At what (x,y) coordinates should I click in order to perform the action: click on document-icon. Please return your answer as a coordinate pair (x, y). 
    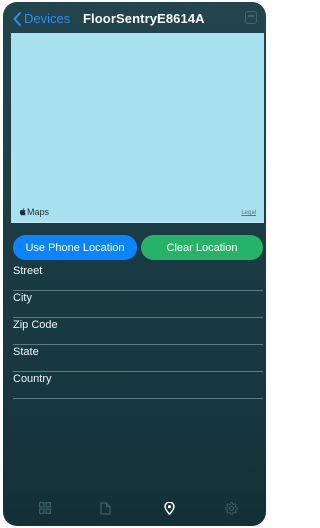
    Looking at the image, I should click on (105, 508).